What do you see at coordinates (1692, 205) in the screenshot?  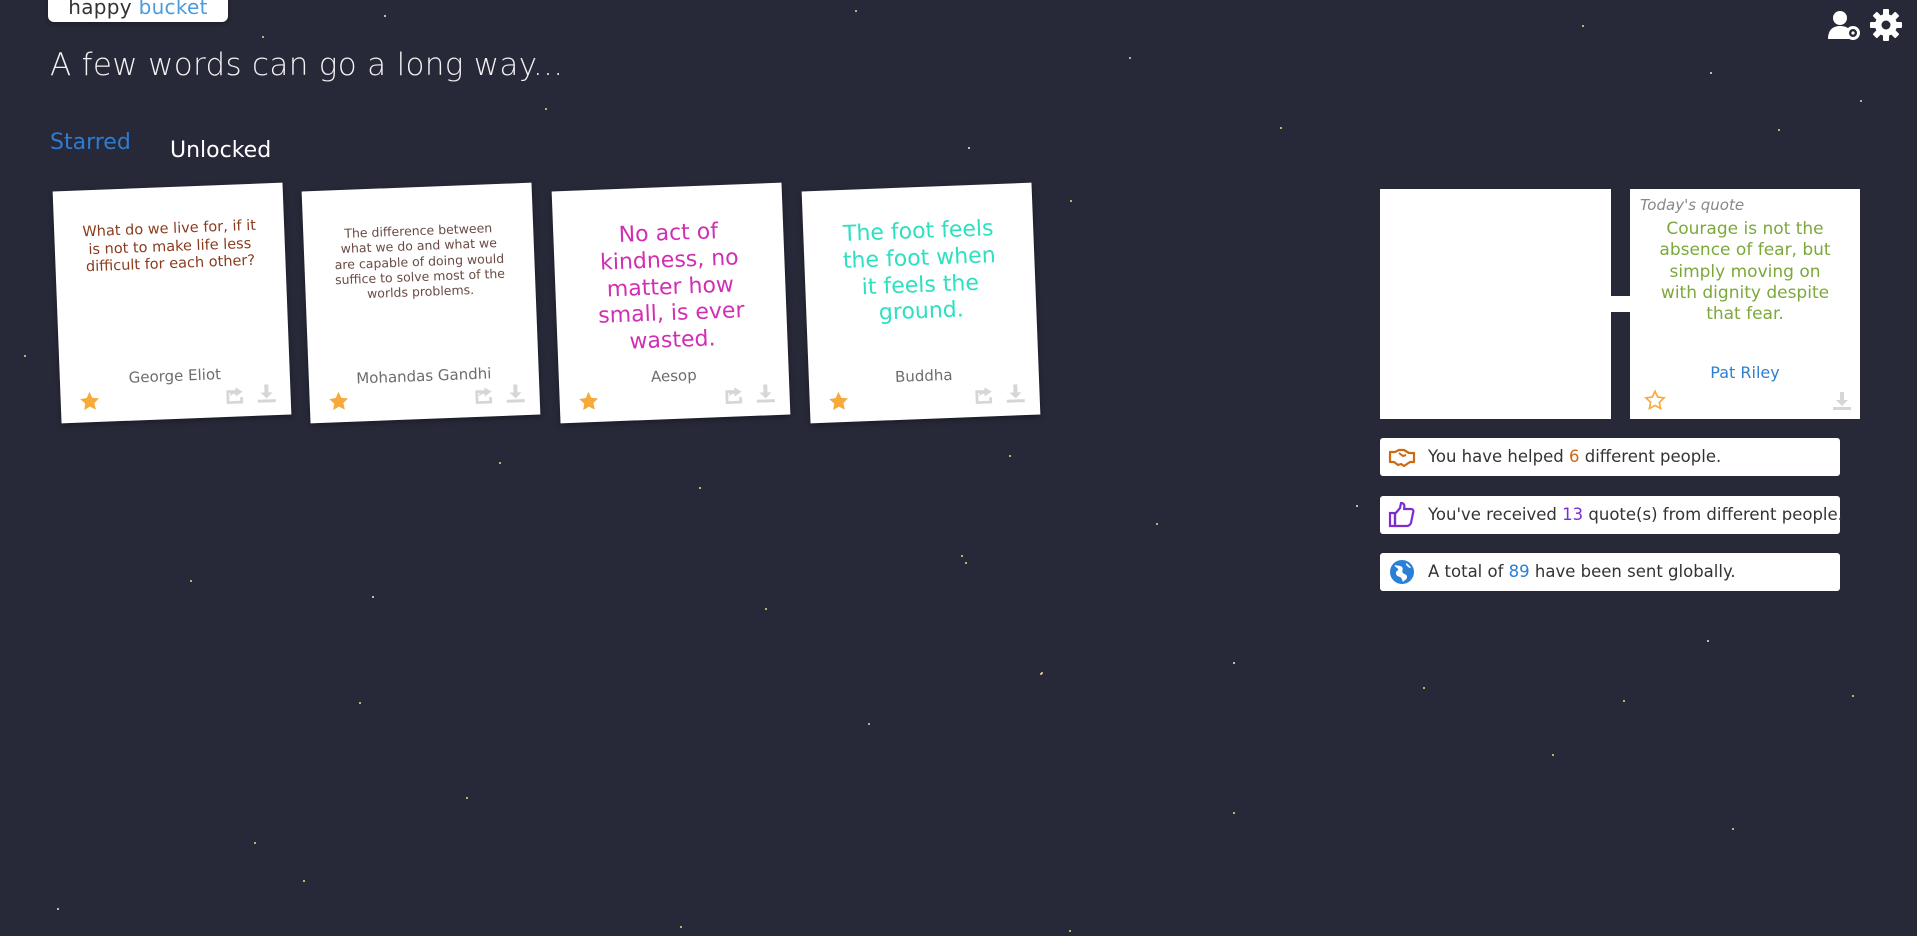 I see `todays-quote-label: Today's quote` at bounding box center [1692, 205].